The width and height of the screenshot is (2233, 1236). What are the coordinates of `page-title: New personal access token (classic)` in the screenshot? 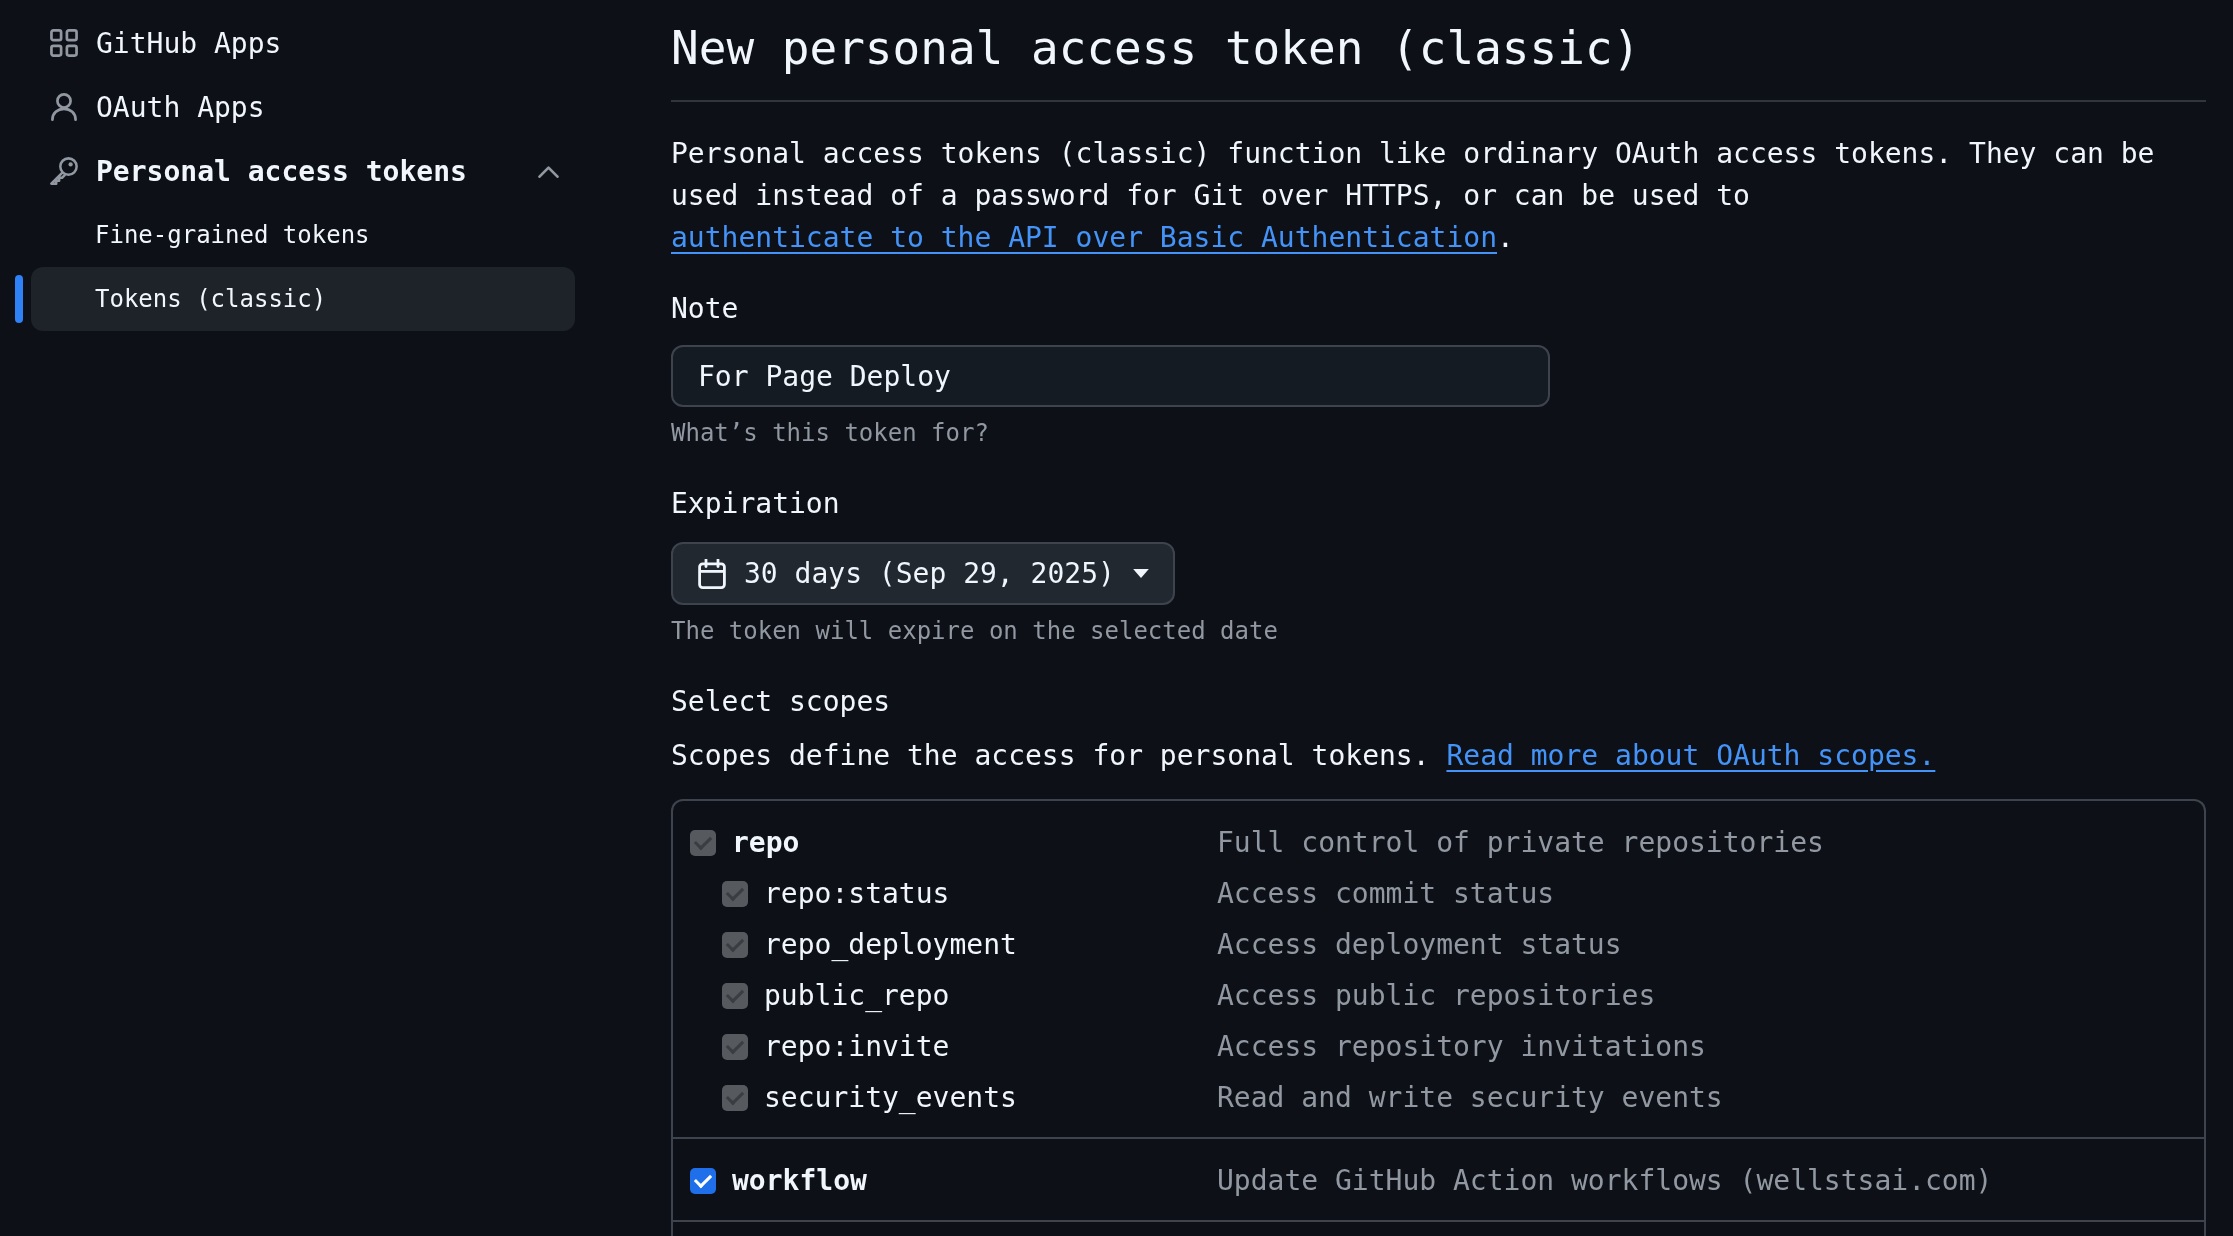 It's located at (1438, 60).